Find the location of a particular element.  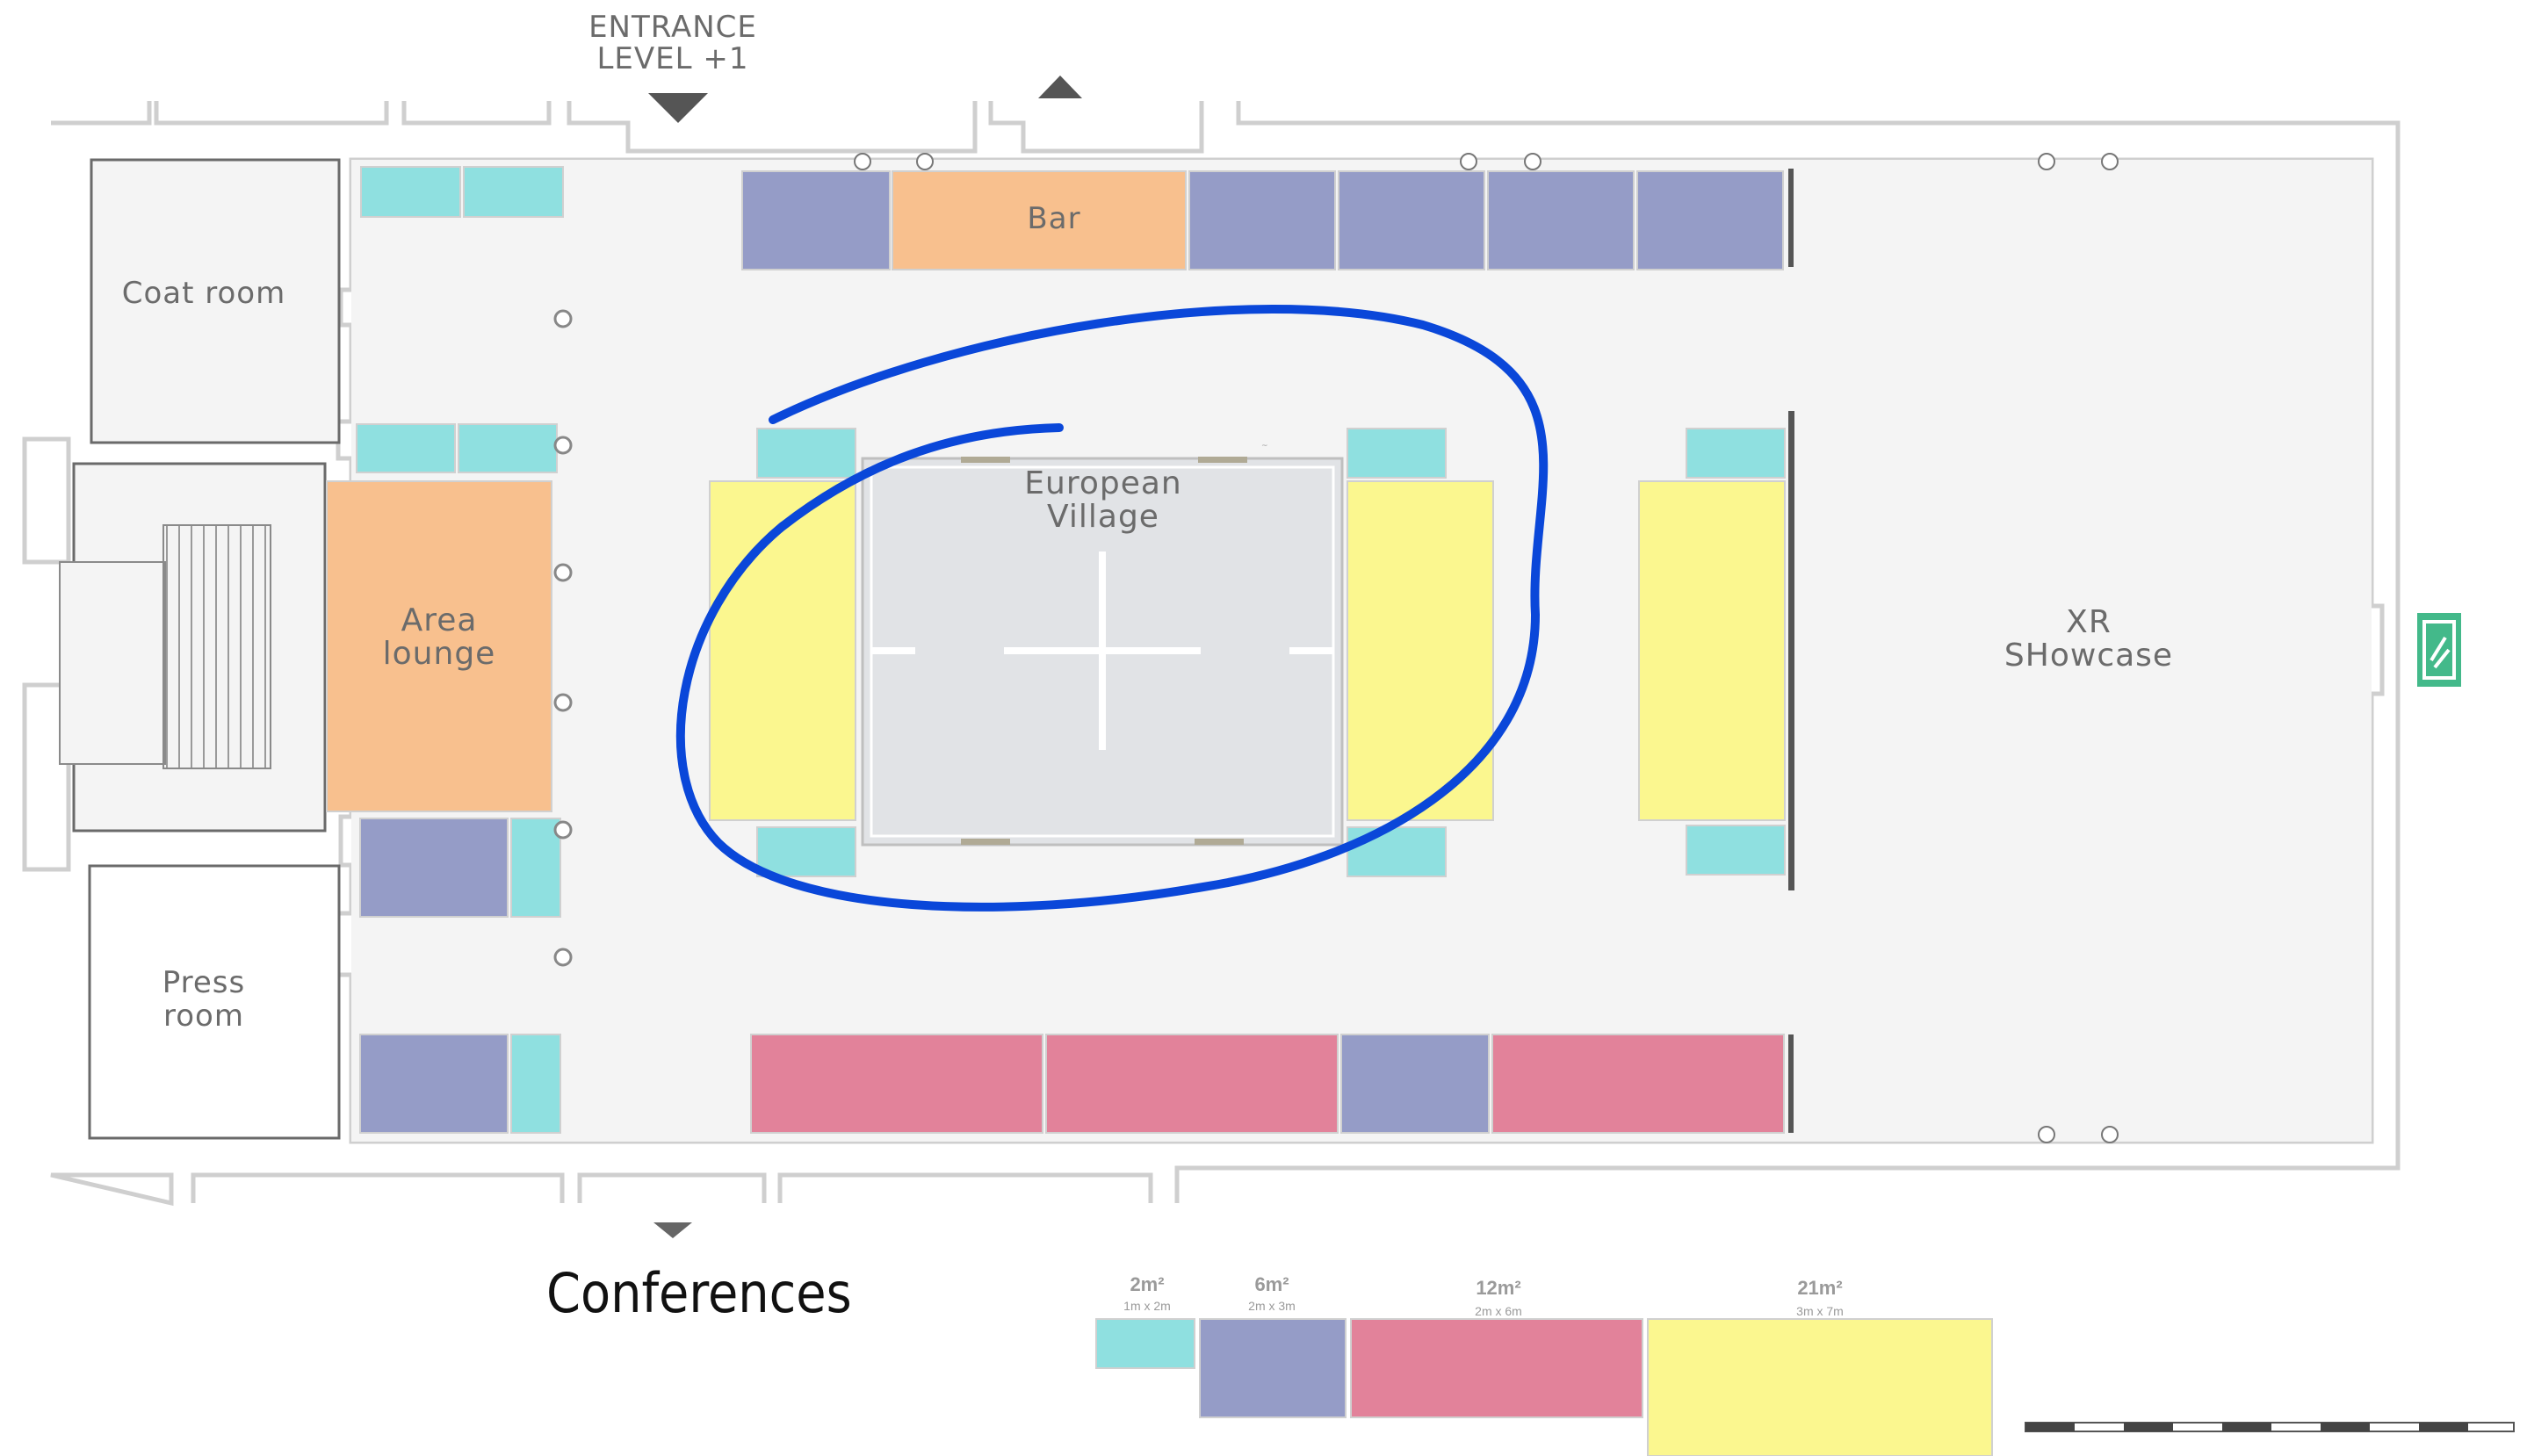

european-village-label-2: Village is located at coordinates (1103, 517).